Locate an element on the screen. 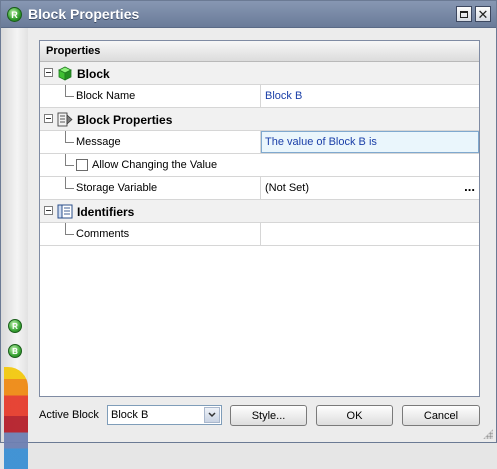  category-identifiers: Identifiers is located at coordinates (259, 211).